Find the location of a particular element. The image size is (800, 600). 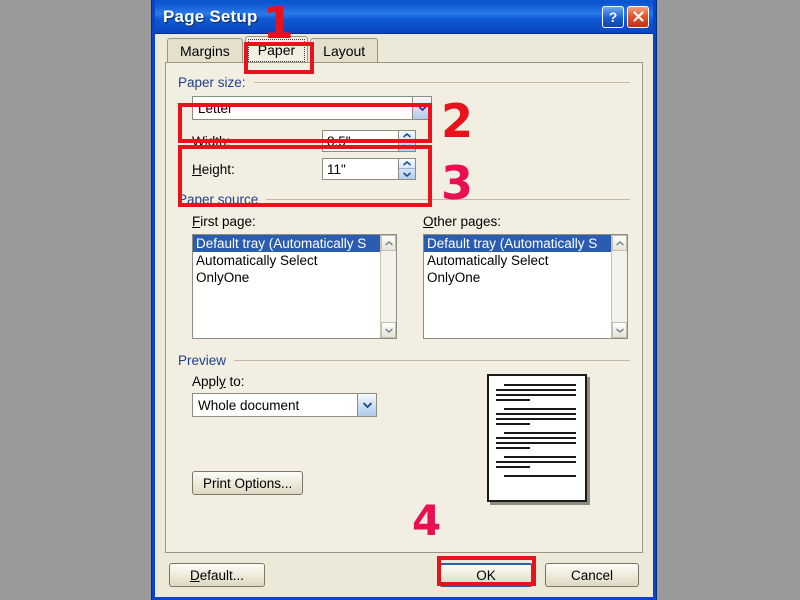

height-value: 11" is located at coordinates (336, 169).